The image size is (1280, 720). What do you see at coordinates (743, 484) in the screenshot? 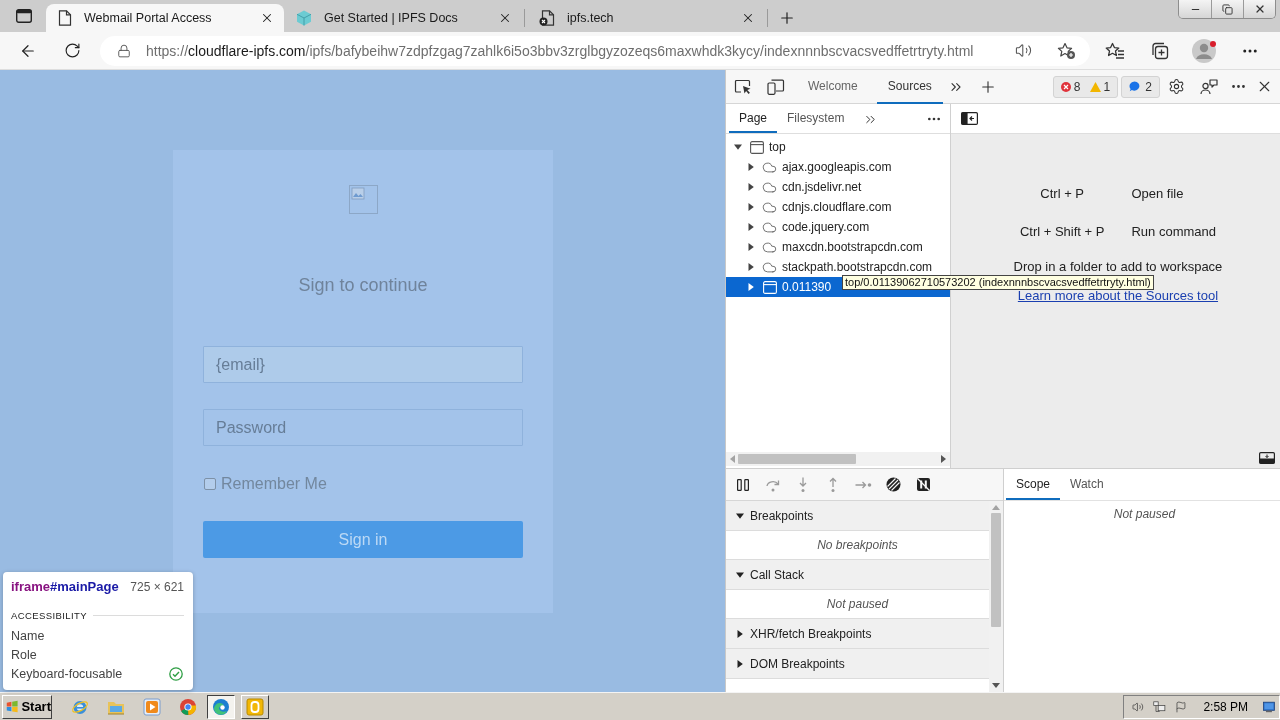
I see `pause-icon` at bounding box center [743, 484].